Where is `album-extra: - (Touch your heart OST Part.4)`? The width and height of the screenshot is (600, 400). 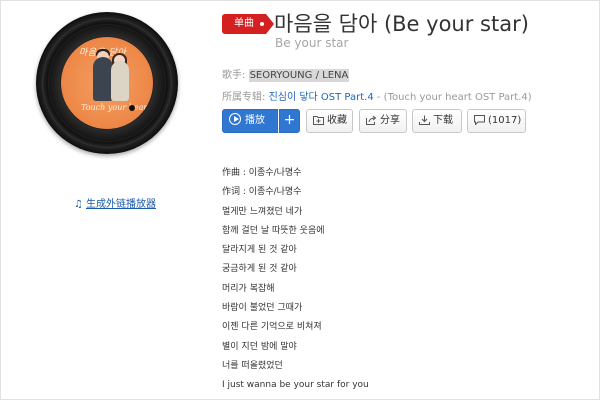
album-extra: - (Touch your heart OST Part.4) is located at coordinates (452, 97).